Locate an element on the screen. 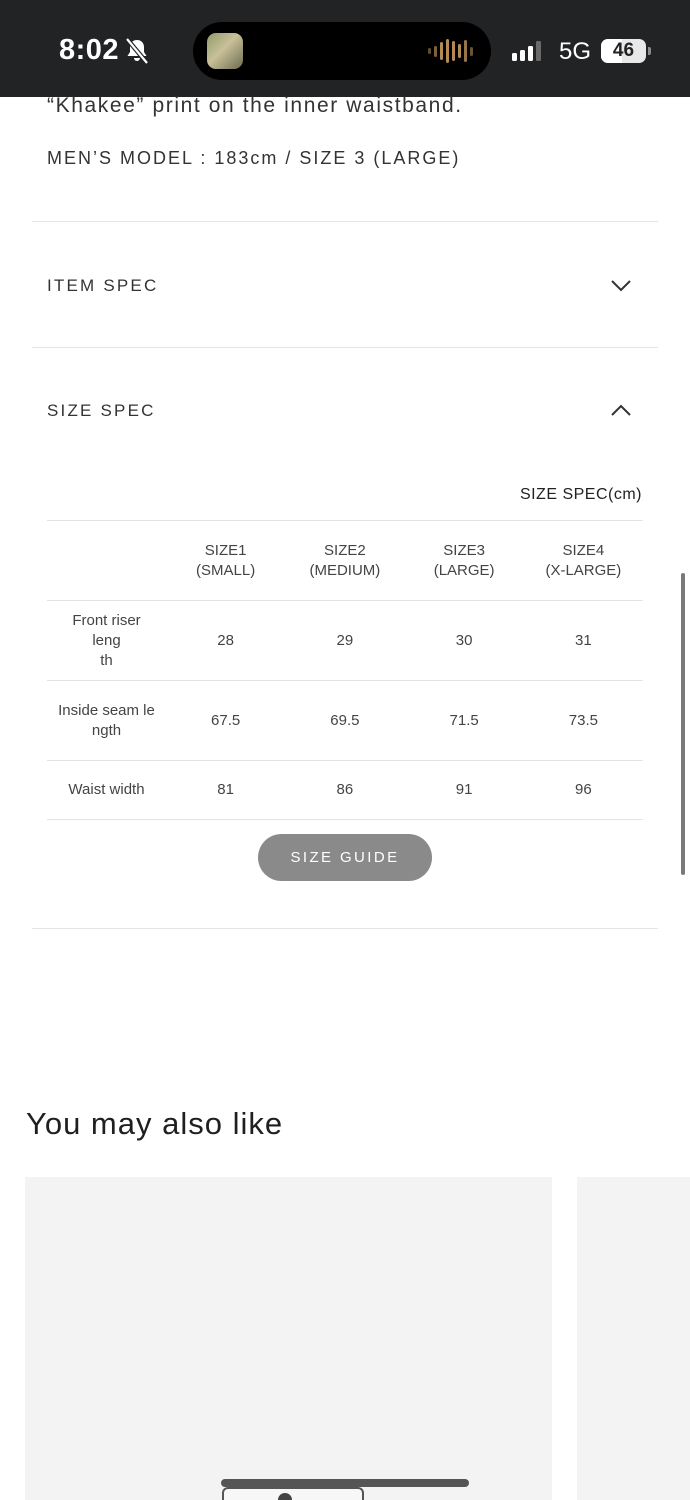 This screenshot has height=1500, width=690. table-cell: 28 is located at coordinates (226, 640).